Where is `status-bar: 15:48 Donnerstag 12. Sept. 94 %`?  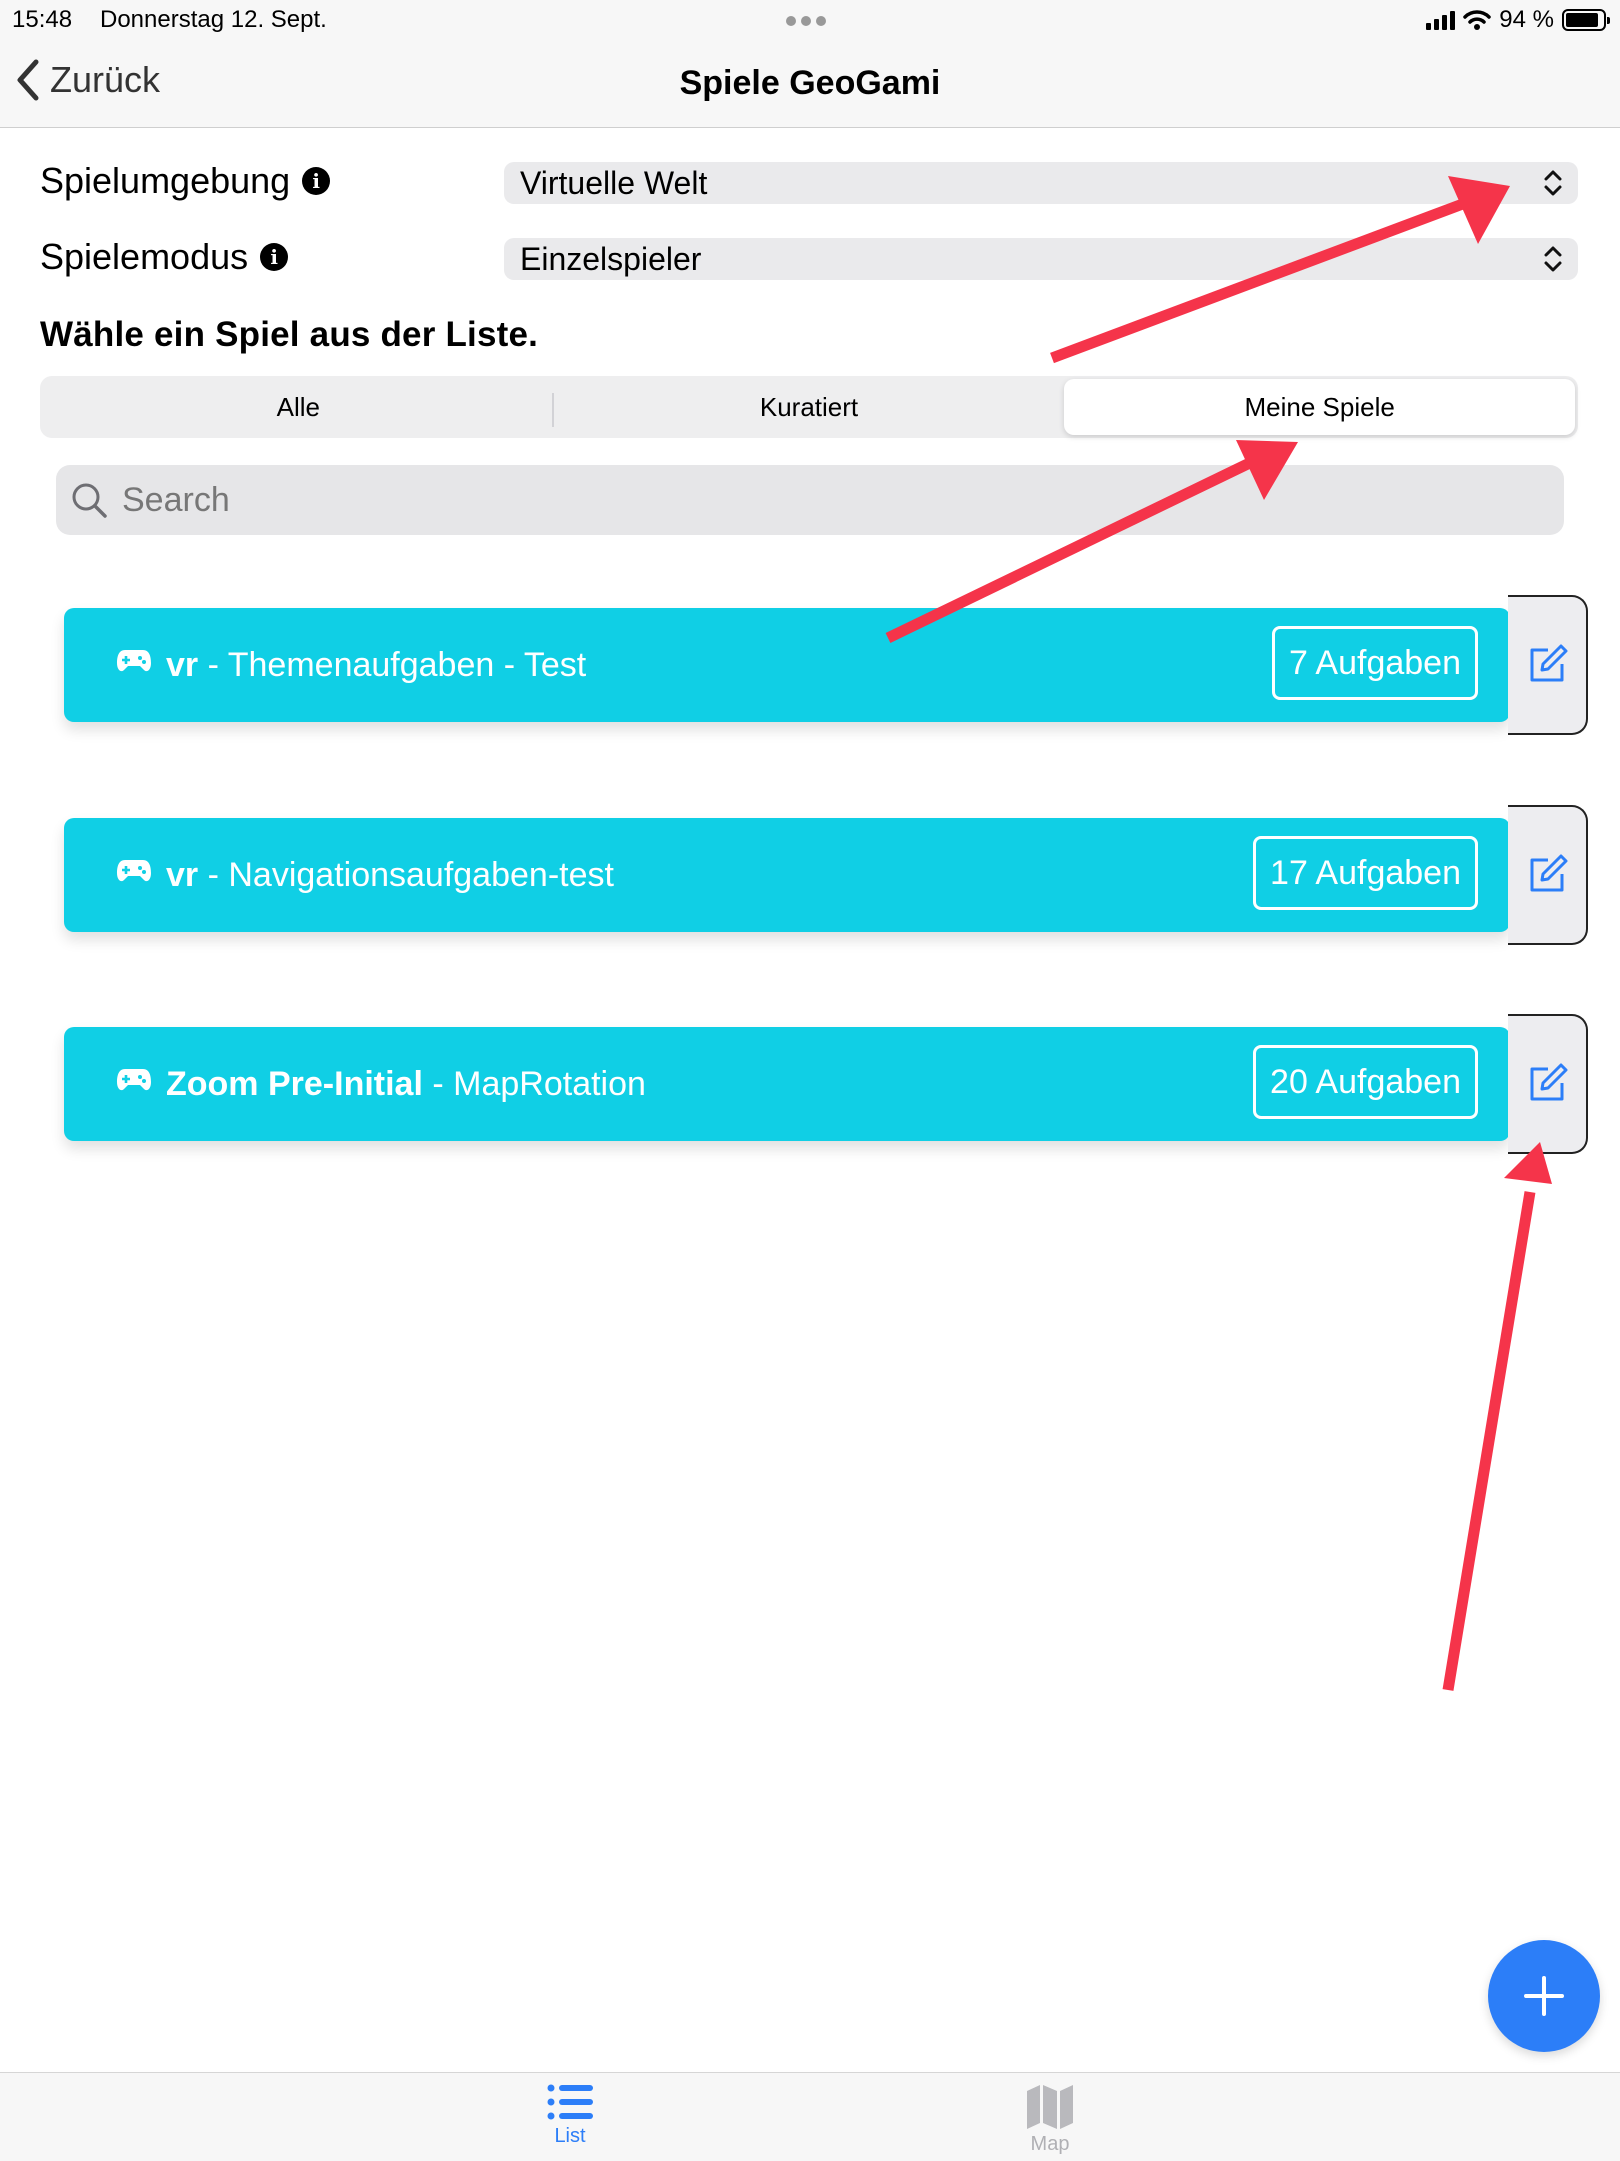 status-bar: 15:48 Donnerstag 12. Sept. 94 % is located at coordinates (810, 20).